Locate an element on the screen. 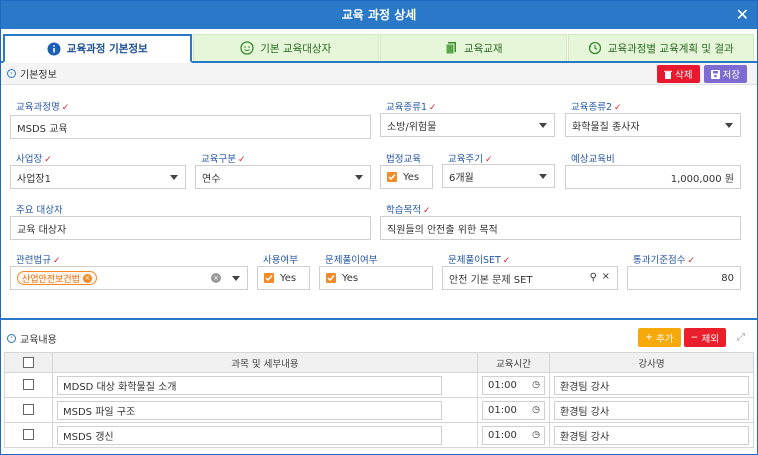 The width and height of the screenshot is (758, 455). course-name-input: MSDS 교육 is located at coordinates (190, 127).